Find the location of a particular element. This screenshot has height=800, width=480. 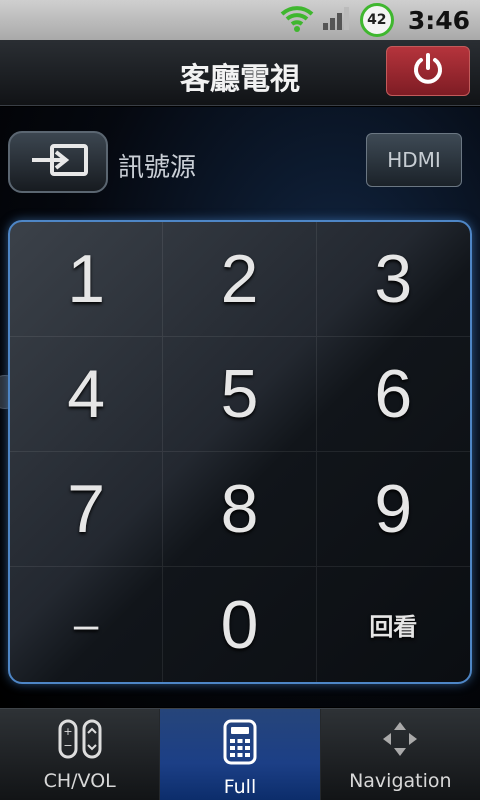

input-source-icon is located at coordinates (58, 162).